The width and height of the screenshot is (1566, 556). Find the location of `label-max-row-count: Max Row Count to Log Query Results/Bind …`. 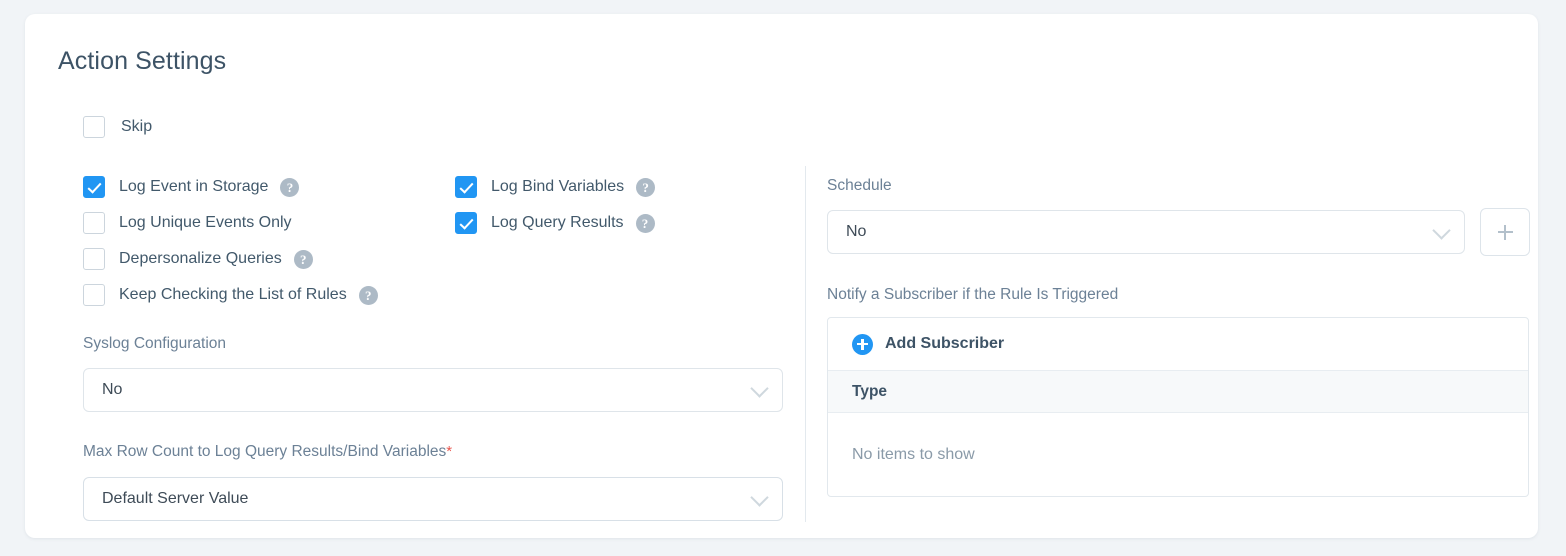

label-max-row-count: Max Row Count to Log Query Results/Bind … is located at coordinates (267, 452).